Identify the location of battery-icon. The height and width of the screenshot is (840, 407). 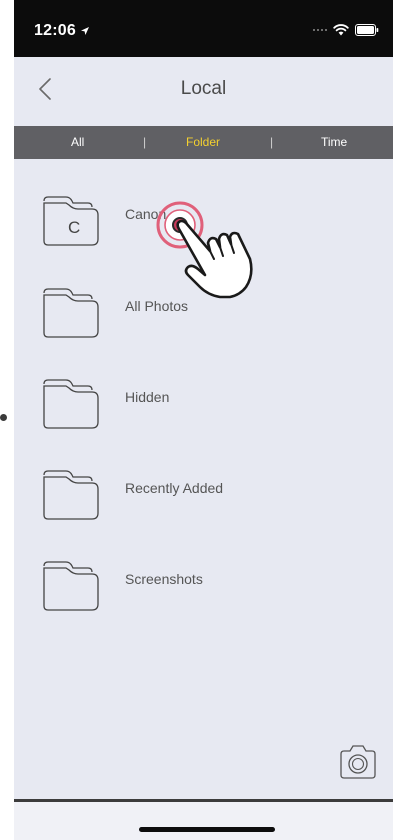
(367, 30).